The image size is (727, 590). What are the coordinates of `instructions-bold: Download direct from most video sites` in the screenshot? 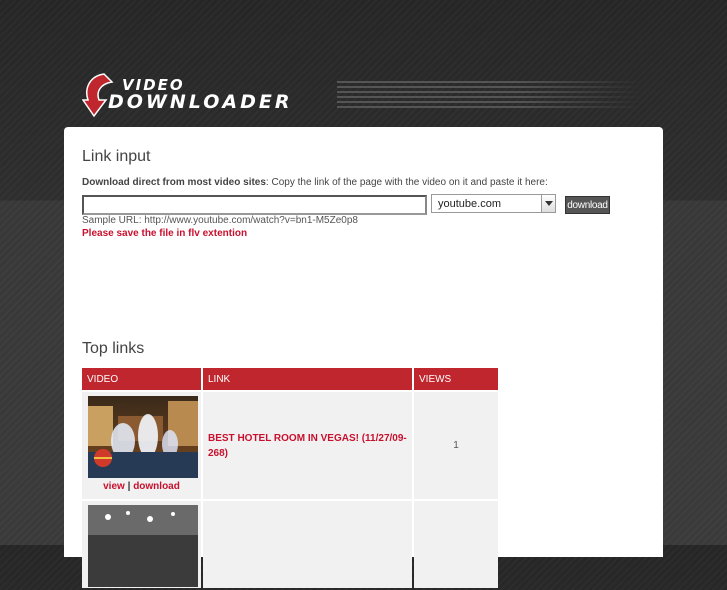 It's located at (174, 182).